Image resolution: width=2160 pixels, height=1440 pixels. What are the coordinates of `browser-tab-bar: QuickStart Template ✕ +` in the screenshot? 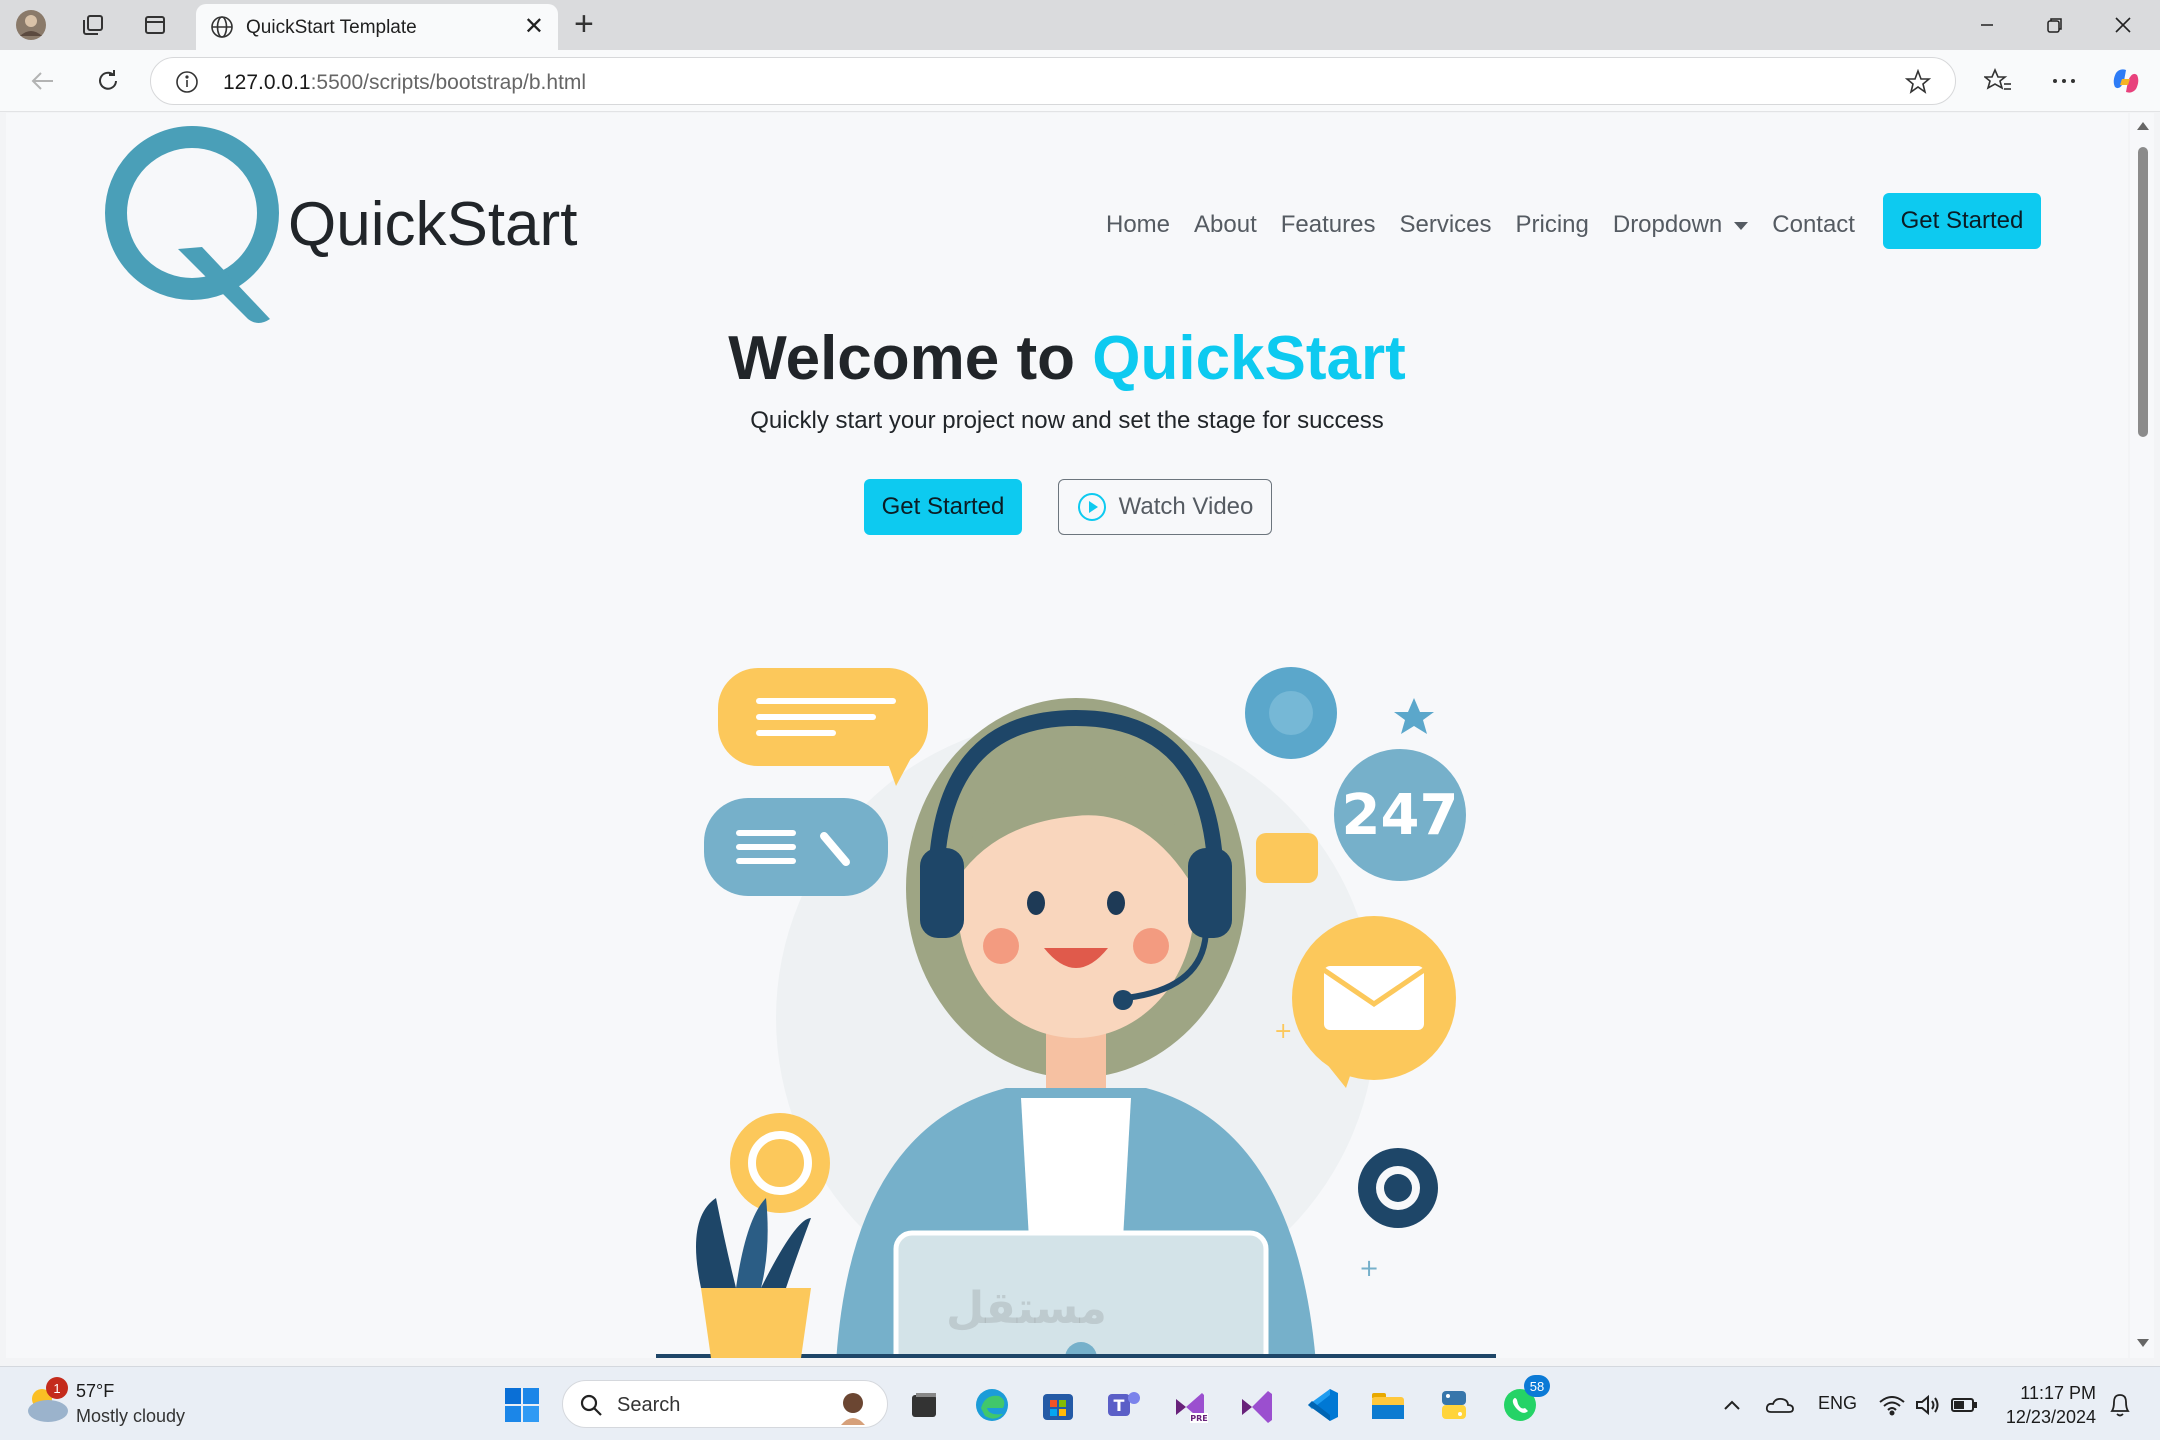 It's located at (1080, 25).